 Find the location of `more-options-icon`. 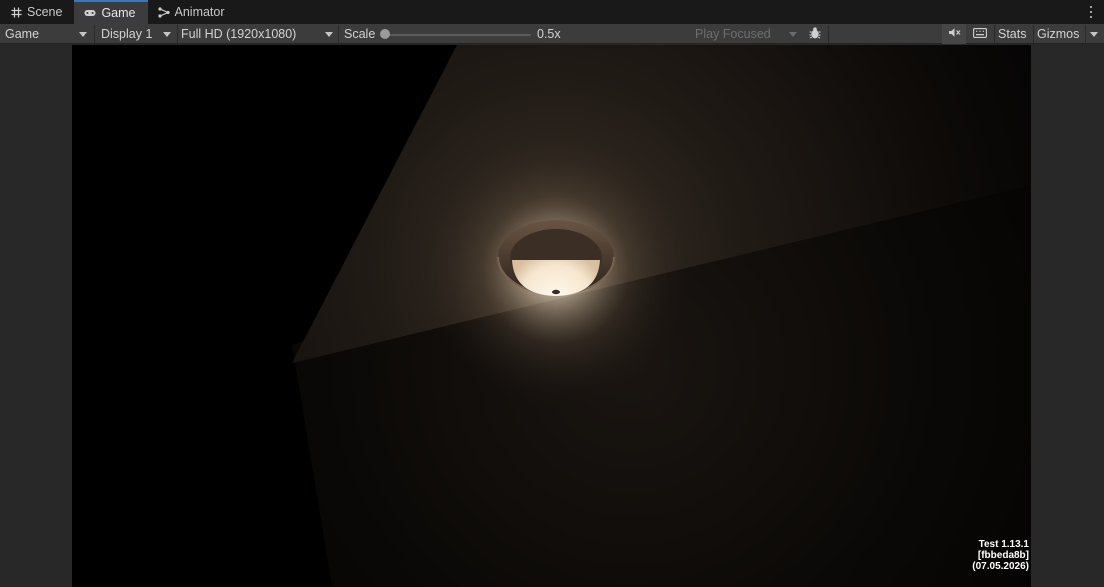

more-options-icon is located at coordinates (1091, 12).